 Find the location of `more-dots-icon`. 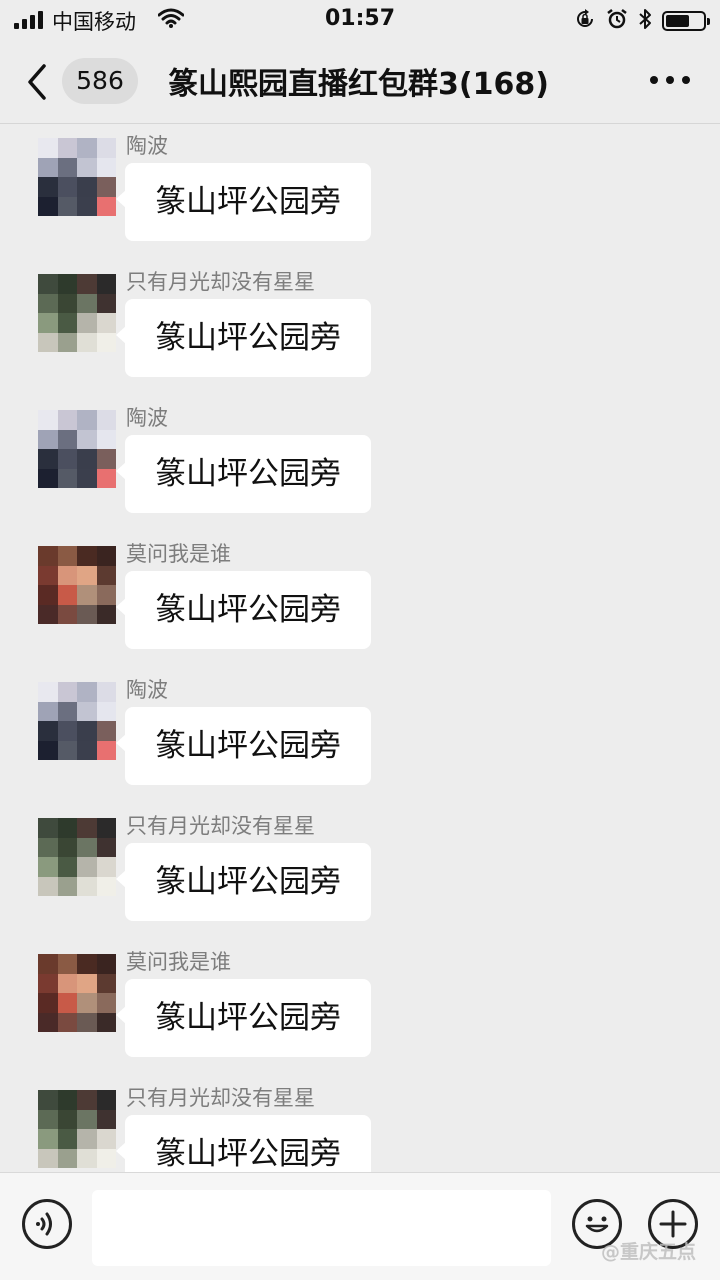

more-dots-icon is located at coordinates (670, 80).